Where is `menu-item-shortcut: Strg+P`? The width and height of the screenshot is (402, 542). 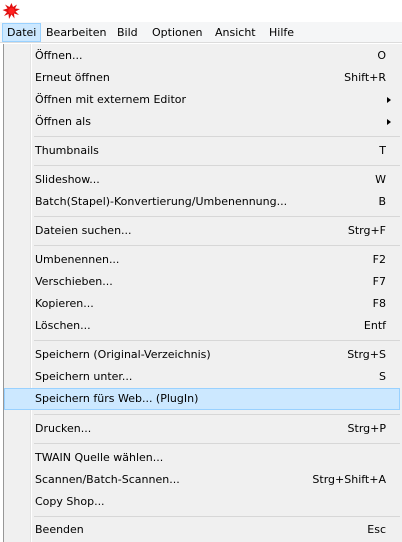
menu-item-shortcut: Strg+P is located at coordinates (366, 428).